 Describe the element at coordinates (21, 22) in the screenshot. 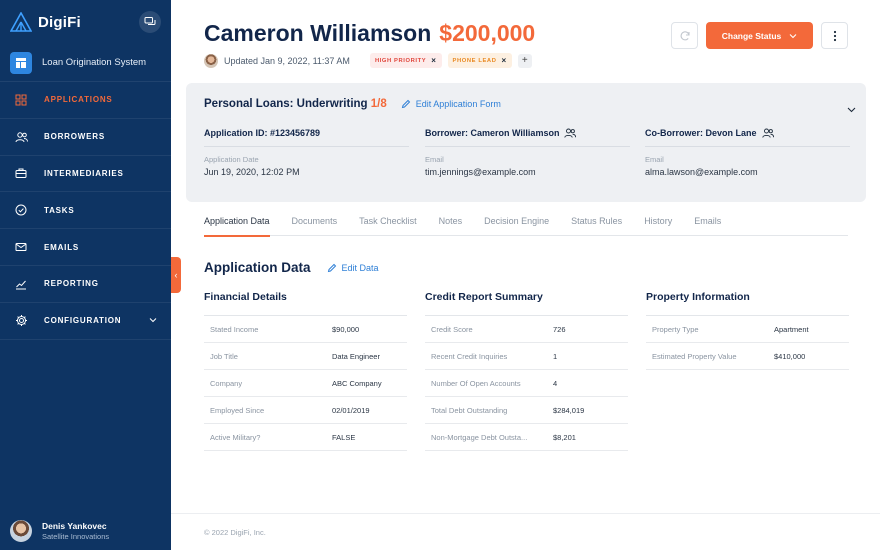

I see `digifi-logo-icon` at that location.